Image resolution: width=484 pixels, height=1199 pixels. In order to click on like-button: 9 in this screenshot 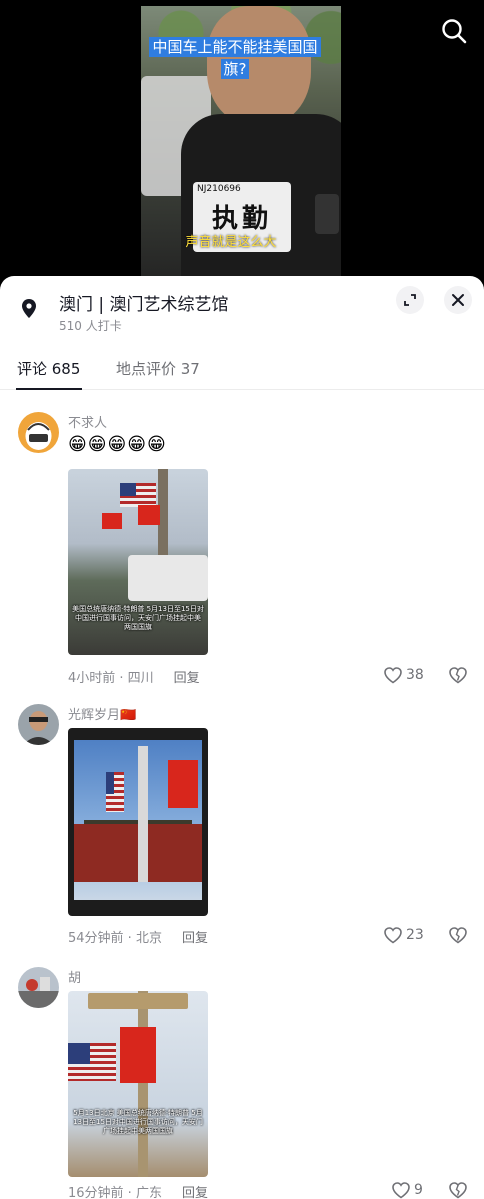, I will do `click(407, 1190)`.